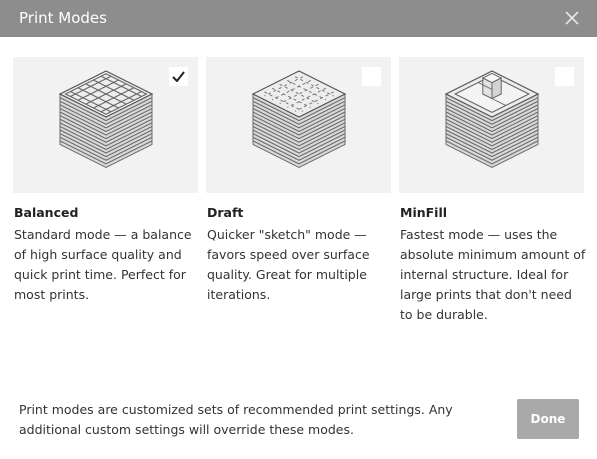 The width and height of the screenshot is (597, 459). What do you see at coordinates (548, 419) in the screenshot?
I see `done-button: Done` at bounding box center [548, 419].